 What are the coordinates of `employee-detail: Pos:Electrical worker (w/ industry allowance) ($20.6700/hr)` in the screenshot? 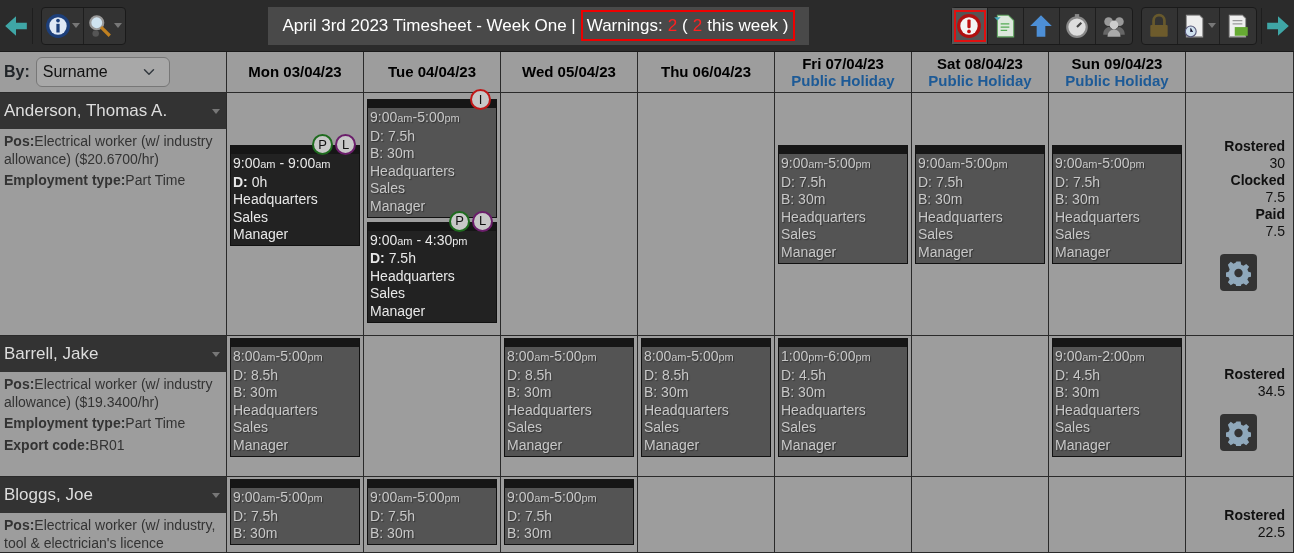 It's located at (109, 150).